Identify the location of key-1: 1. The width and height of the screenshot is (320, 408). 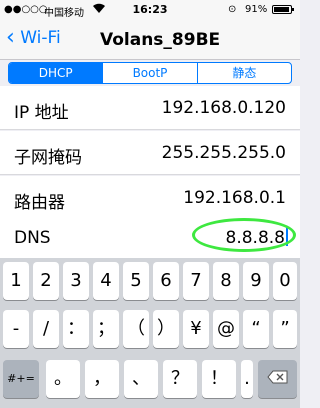
(16, 281).